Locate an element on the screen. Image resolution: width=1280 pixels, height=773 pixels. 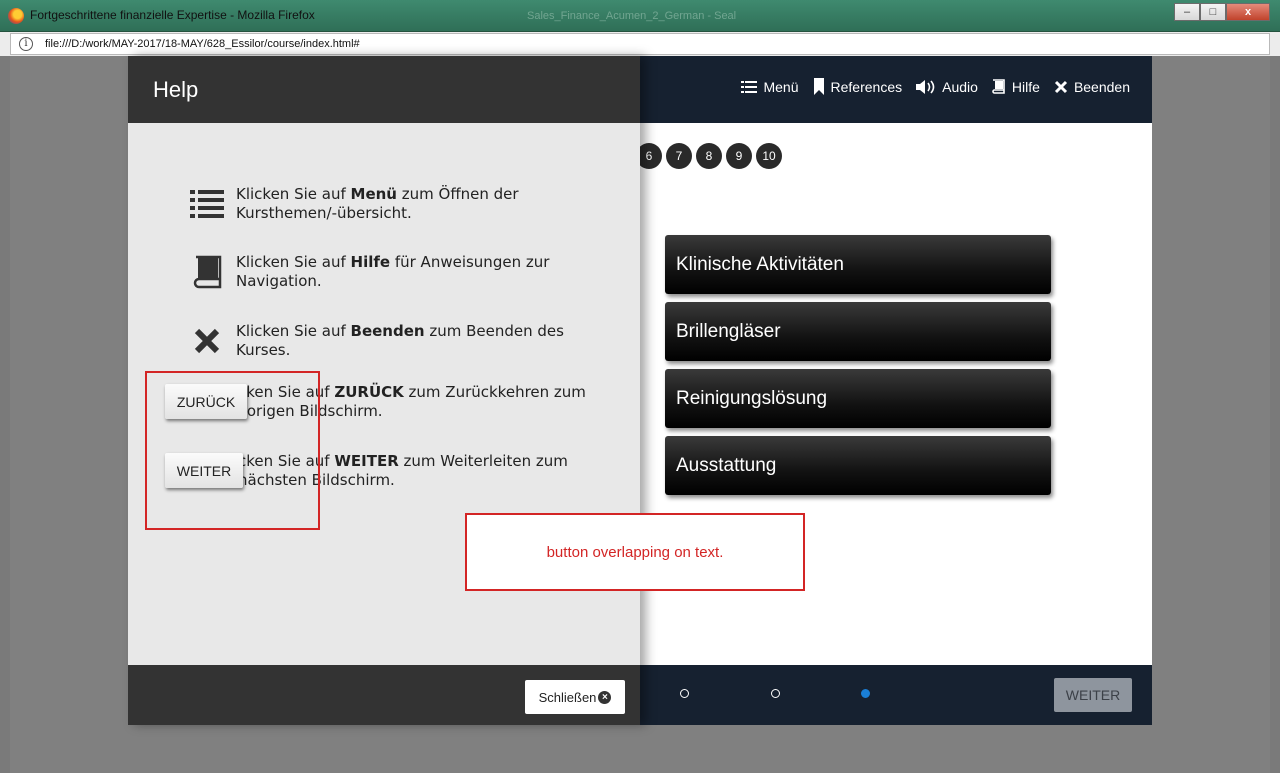
option-button: Klinische Aktivitäten is located at coordinates (858, 264).